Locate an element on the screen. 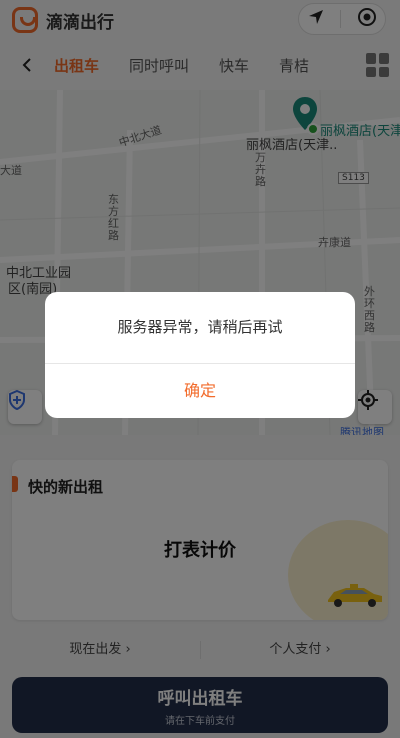 This screenshot has height=738, width=400. error-dialog: 服务器异常，请稍后再试 确定 is located at coordinates (200, 355).